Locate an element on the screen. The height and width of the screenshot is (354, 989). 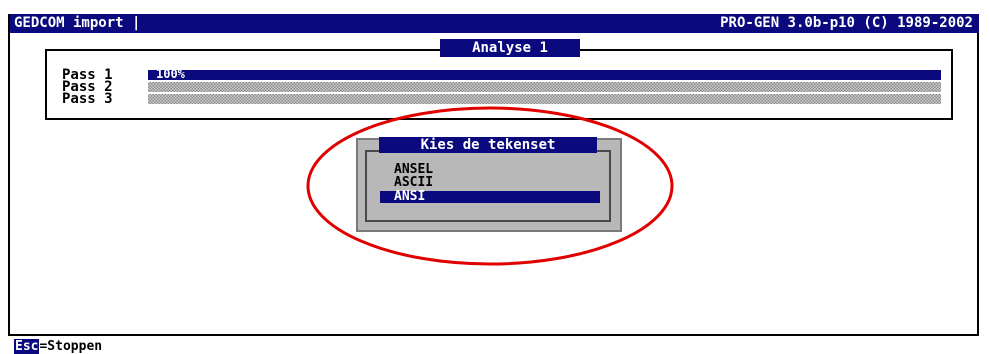
pass-1-progress-fill is located at coordinates (544, 75).